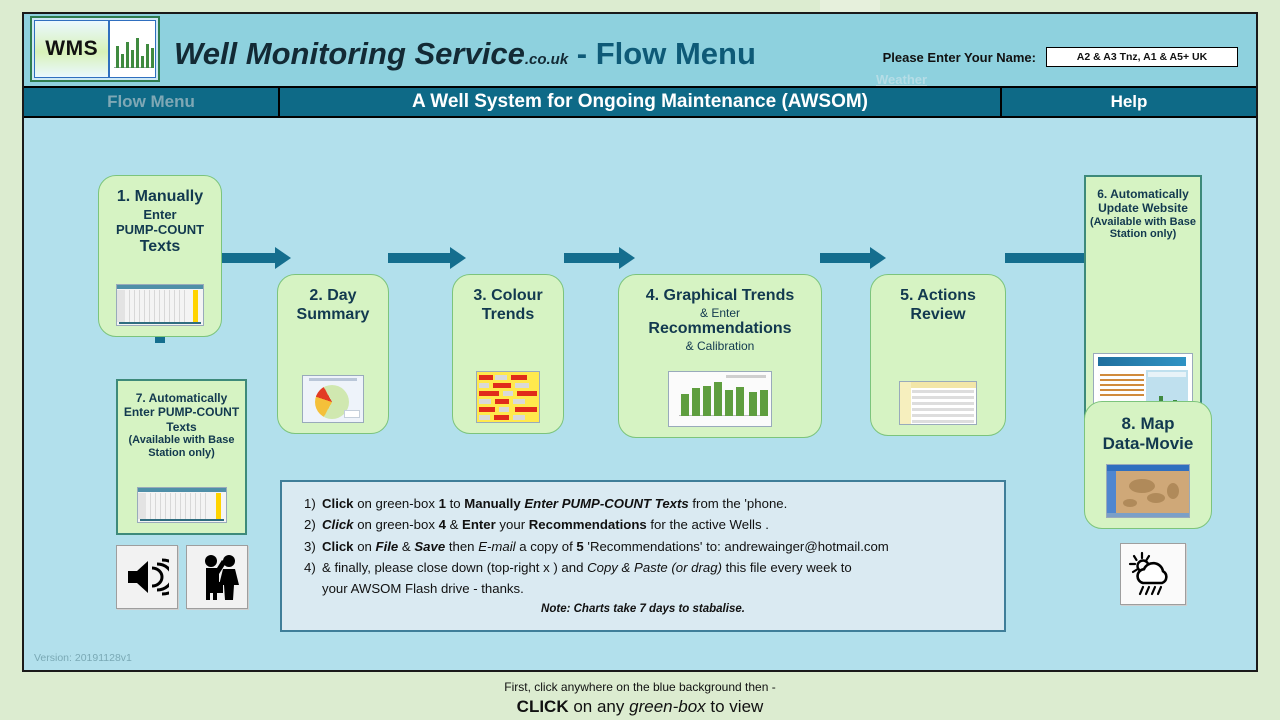  I want to click on green-box-1: 1. Manually Enter PUMP-COUNT Texts, so click(160, 256).